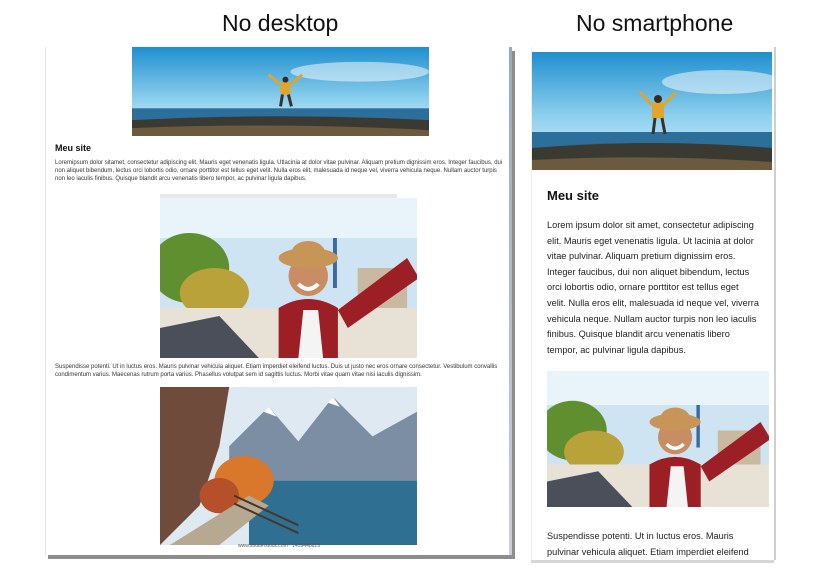 The height and width of the screenshot is (568, 840). What do you see at coordinates (288, 466) in the screenshot?
I see `lake-image` at bounding box center [288, 466].